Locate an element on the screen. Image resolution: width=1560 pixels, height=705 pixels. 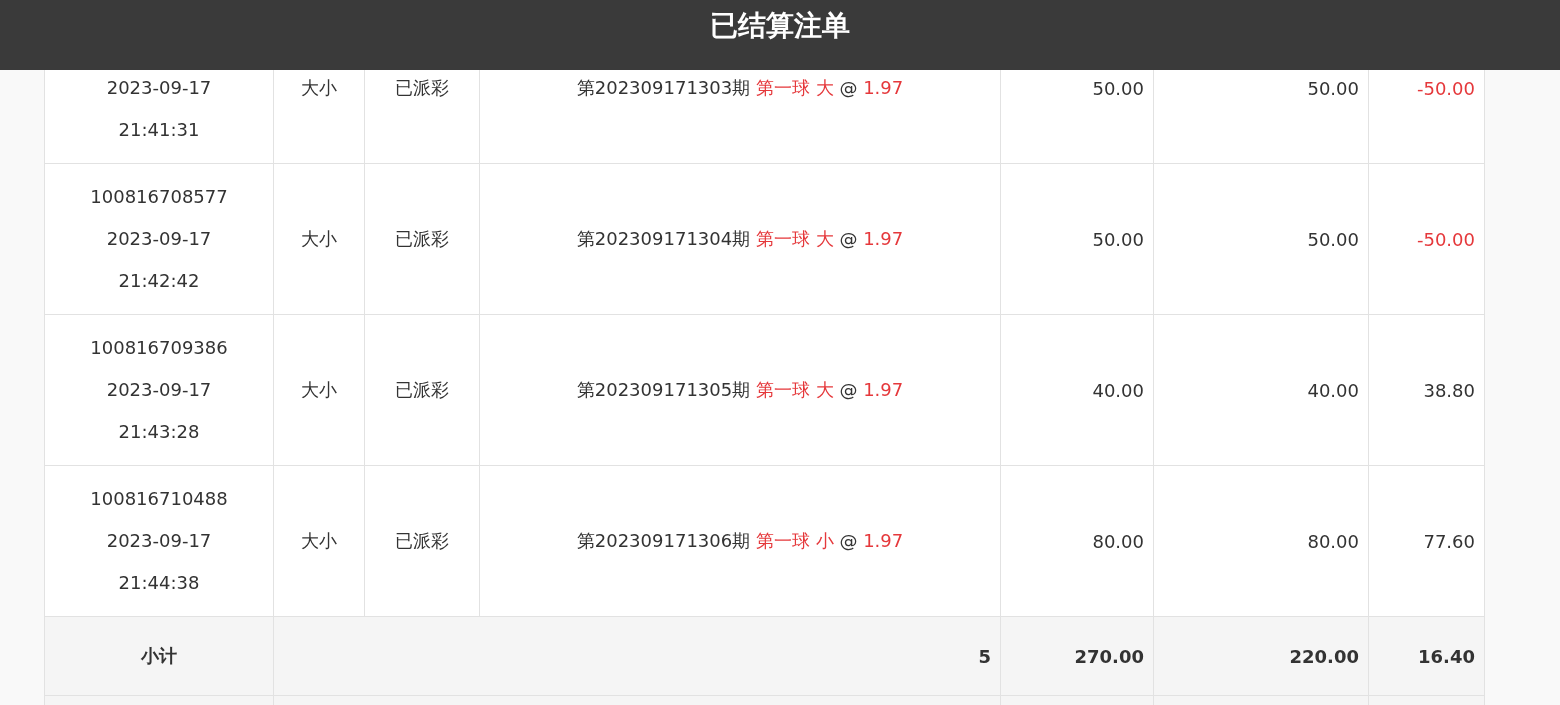
result-cell: 38.80 is located at coordinates (1426, 390).